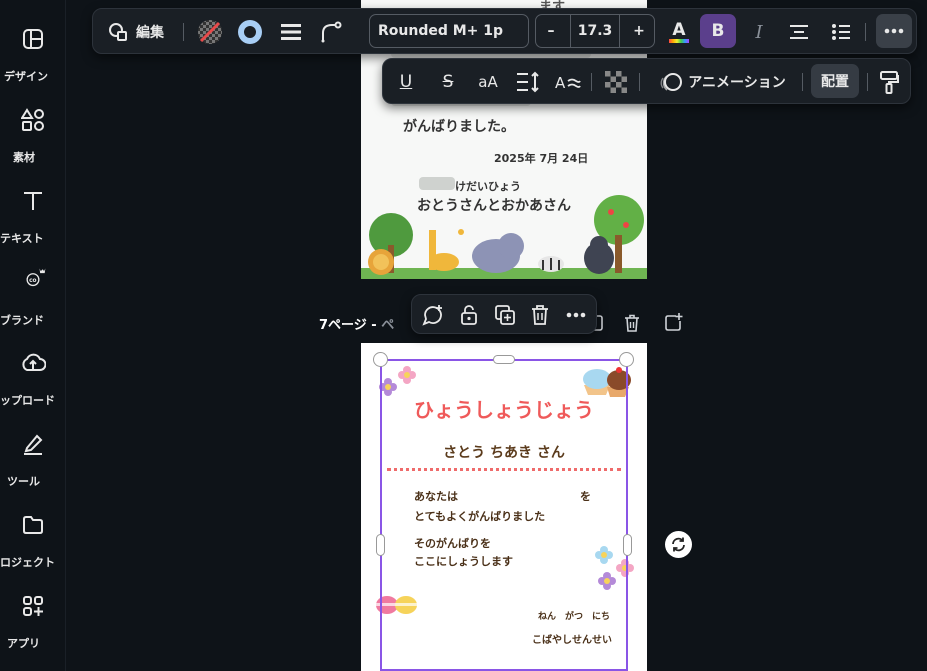 This screenshot has height=671, width=927. Describe the element at coordinates (150, 33) in the screenshot. I see `edit-label: 編集` at that location.